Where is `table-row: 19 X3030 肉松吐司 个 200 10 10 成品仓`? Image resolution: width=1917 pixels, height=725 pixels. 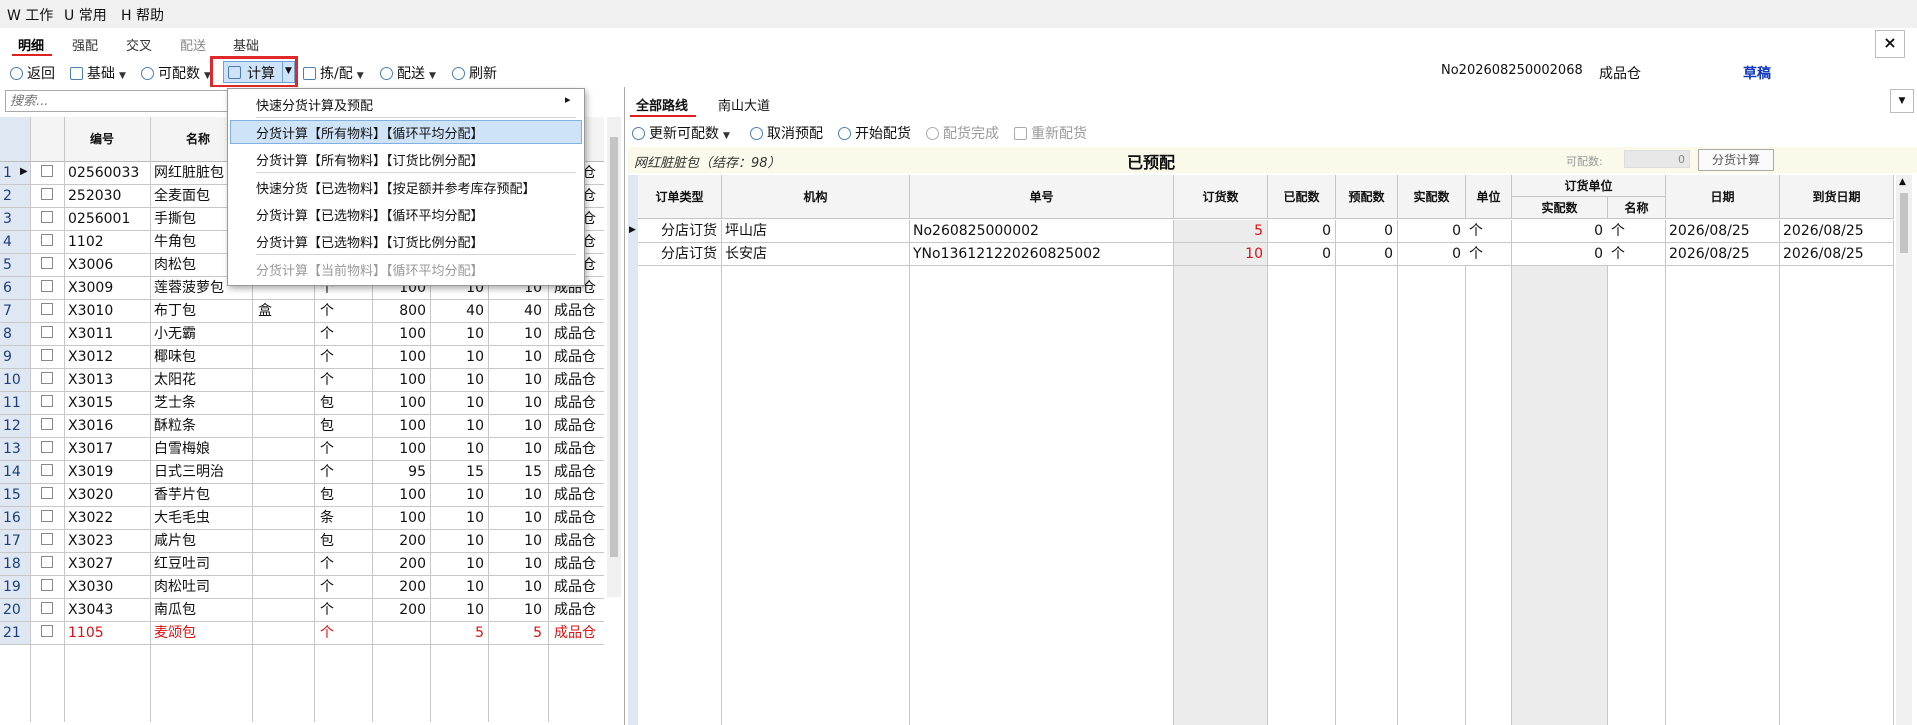
table-row: 19 X3030 肉松吐司 个 200 10 10 成品仓 is located at coordinates (302, 587).